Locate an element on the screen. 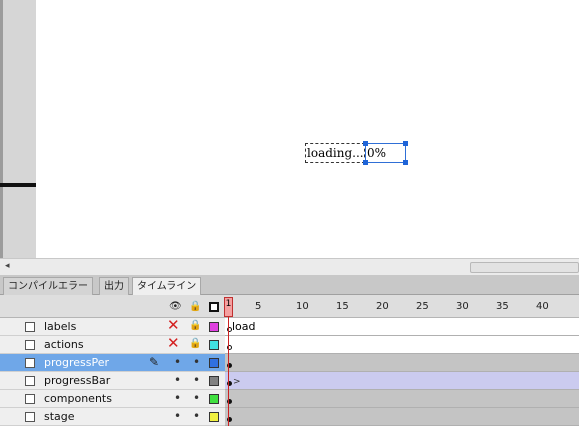 This screenshot has height=426, width=579. layer-name: actions is located at coordinates (64, 344).